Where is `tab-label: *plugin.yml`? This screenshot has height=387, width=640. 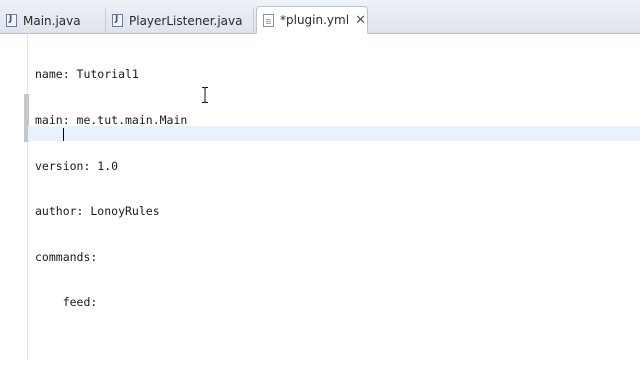
tab-label: *plugin.yml is located at coordinates (315, 20).